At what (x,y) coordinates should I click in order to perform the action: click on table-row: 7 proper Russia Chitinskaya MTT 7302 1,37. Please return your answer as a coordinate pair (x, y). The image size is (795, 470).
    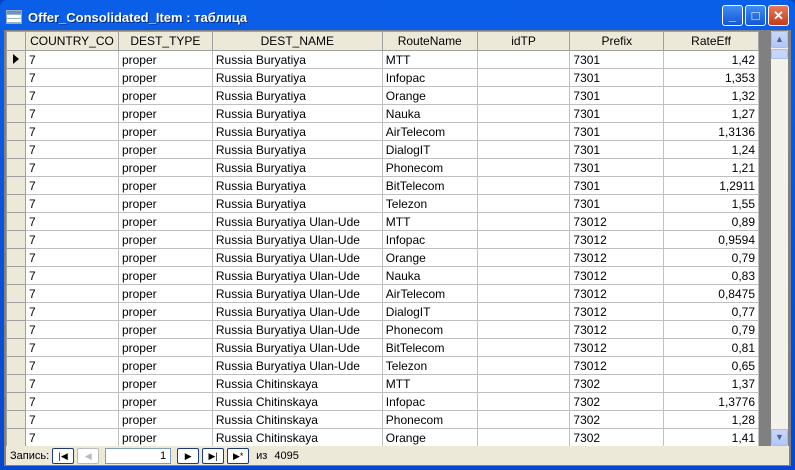
    Looking at the image, I should click on (382, 383).